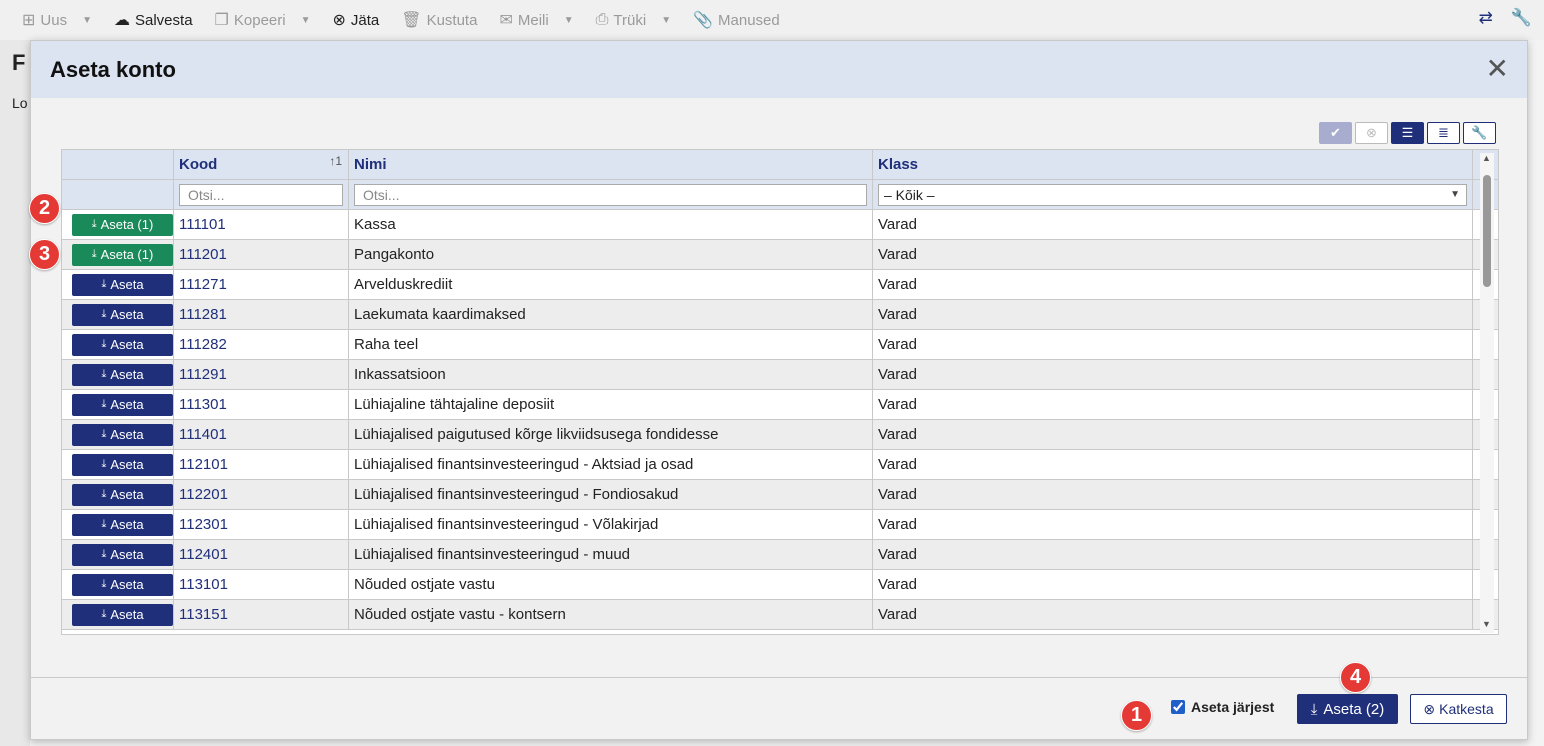 This screenshot has height=746, width=1544. I want to click on dialog-title: Aseta konto, so click(113, 69).